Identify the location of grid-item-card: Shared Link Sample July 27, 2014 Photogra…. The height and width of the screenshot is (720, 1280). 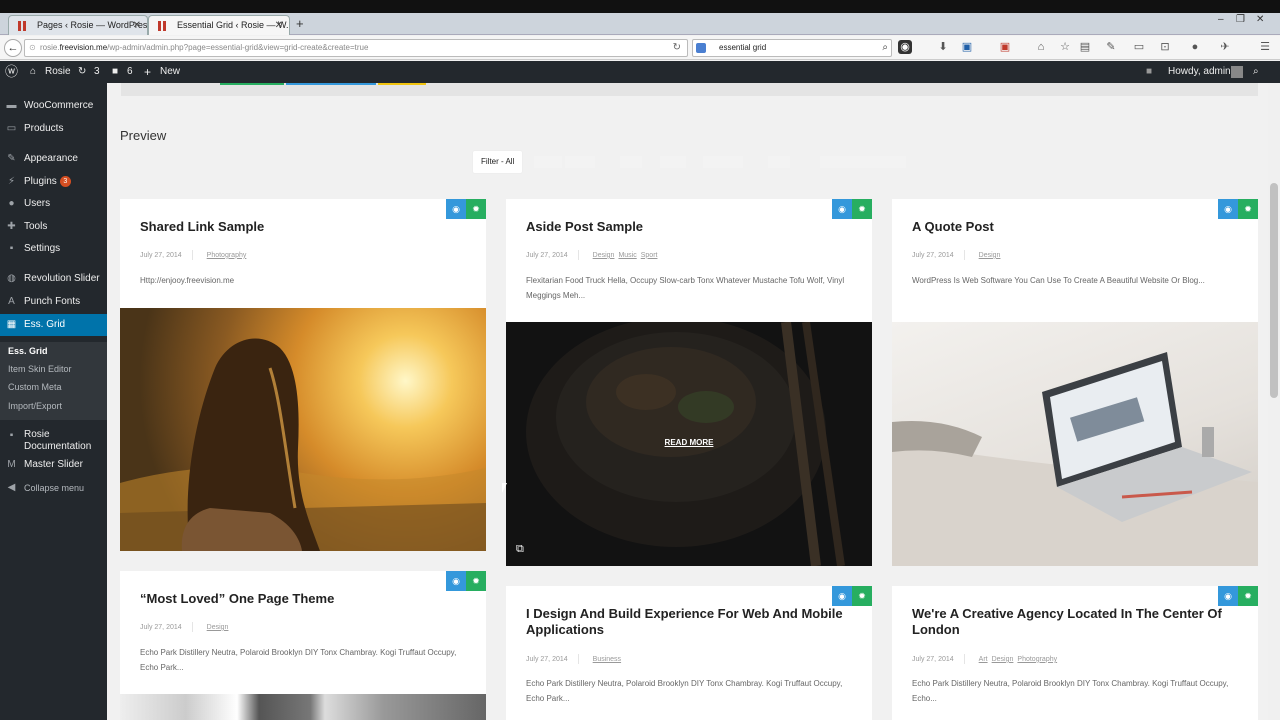
(303, 375).